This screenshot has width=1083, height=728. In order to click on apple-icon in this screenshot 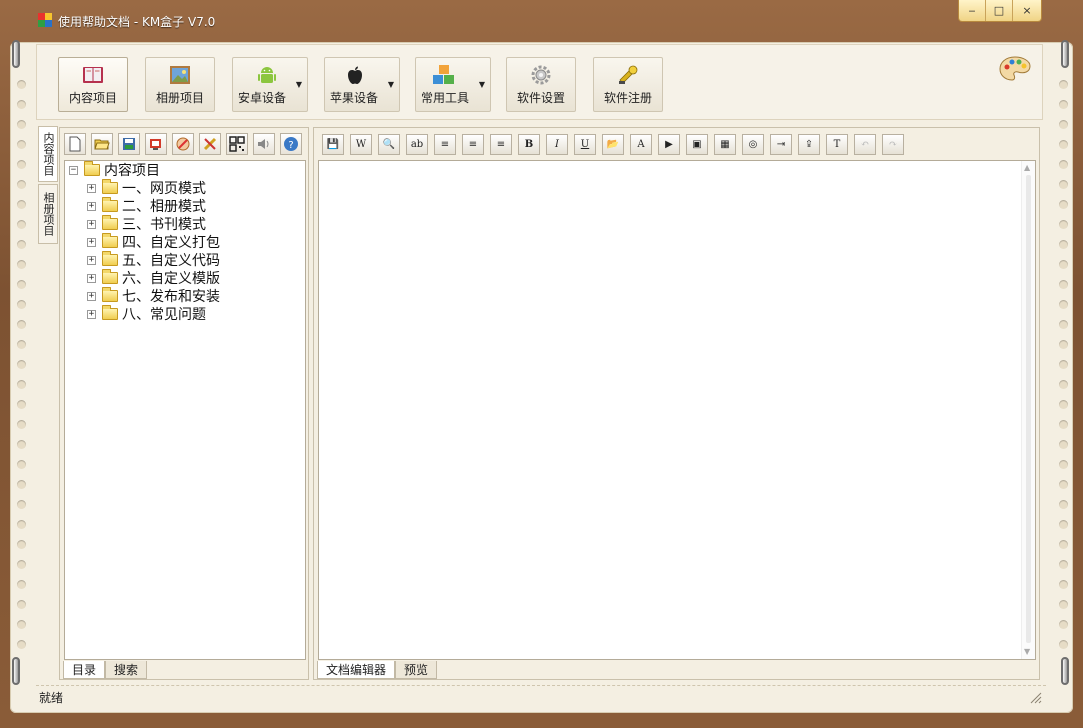, I will do `click(355, 75)`.